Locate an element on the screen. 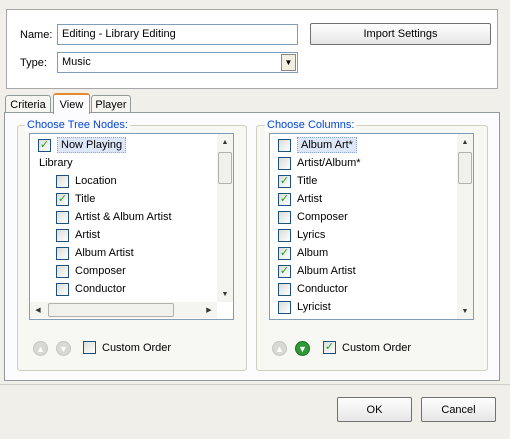  list-item-label: Artist & Album Artist is located at coordinates (123, 217).